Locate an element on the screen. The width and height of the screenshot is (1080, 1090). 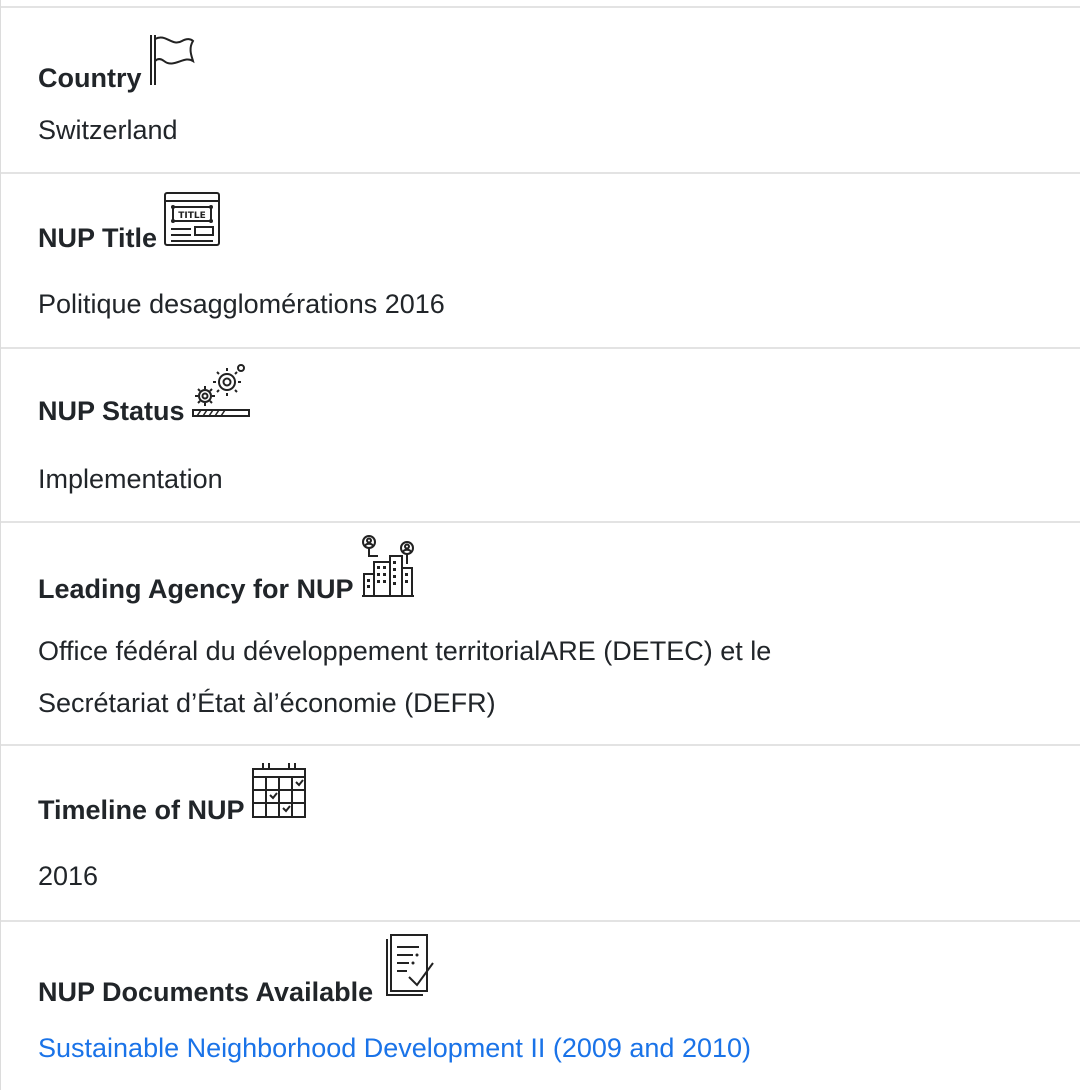
field-value-nup-status: Implementation is located at coordinates (130, 479).